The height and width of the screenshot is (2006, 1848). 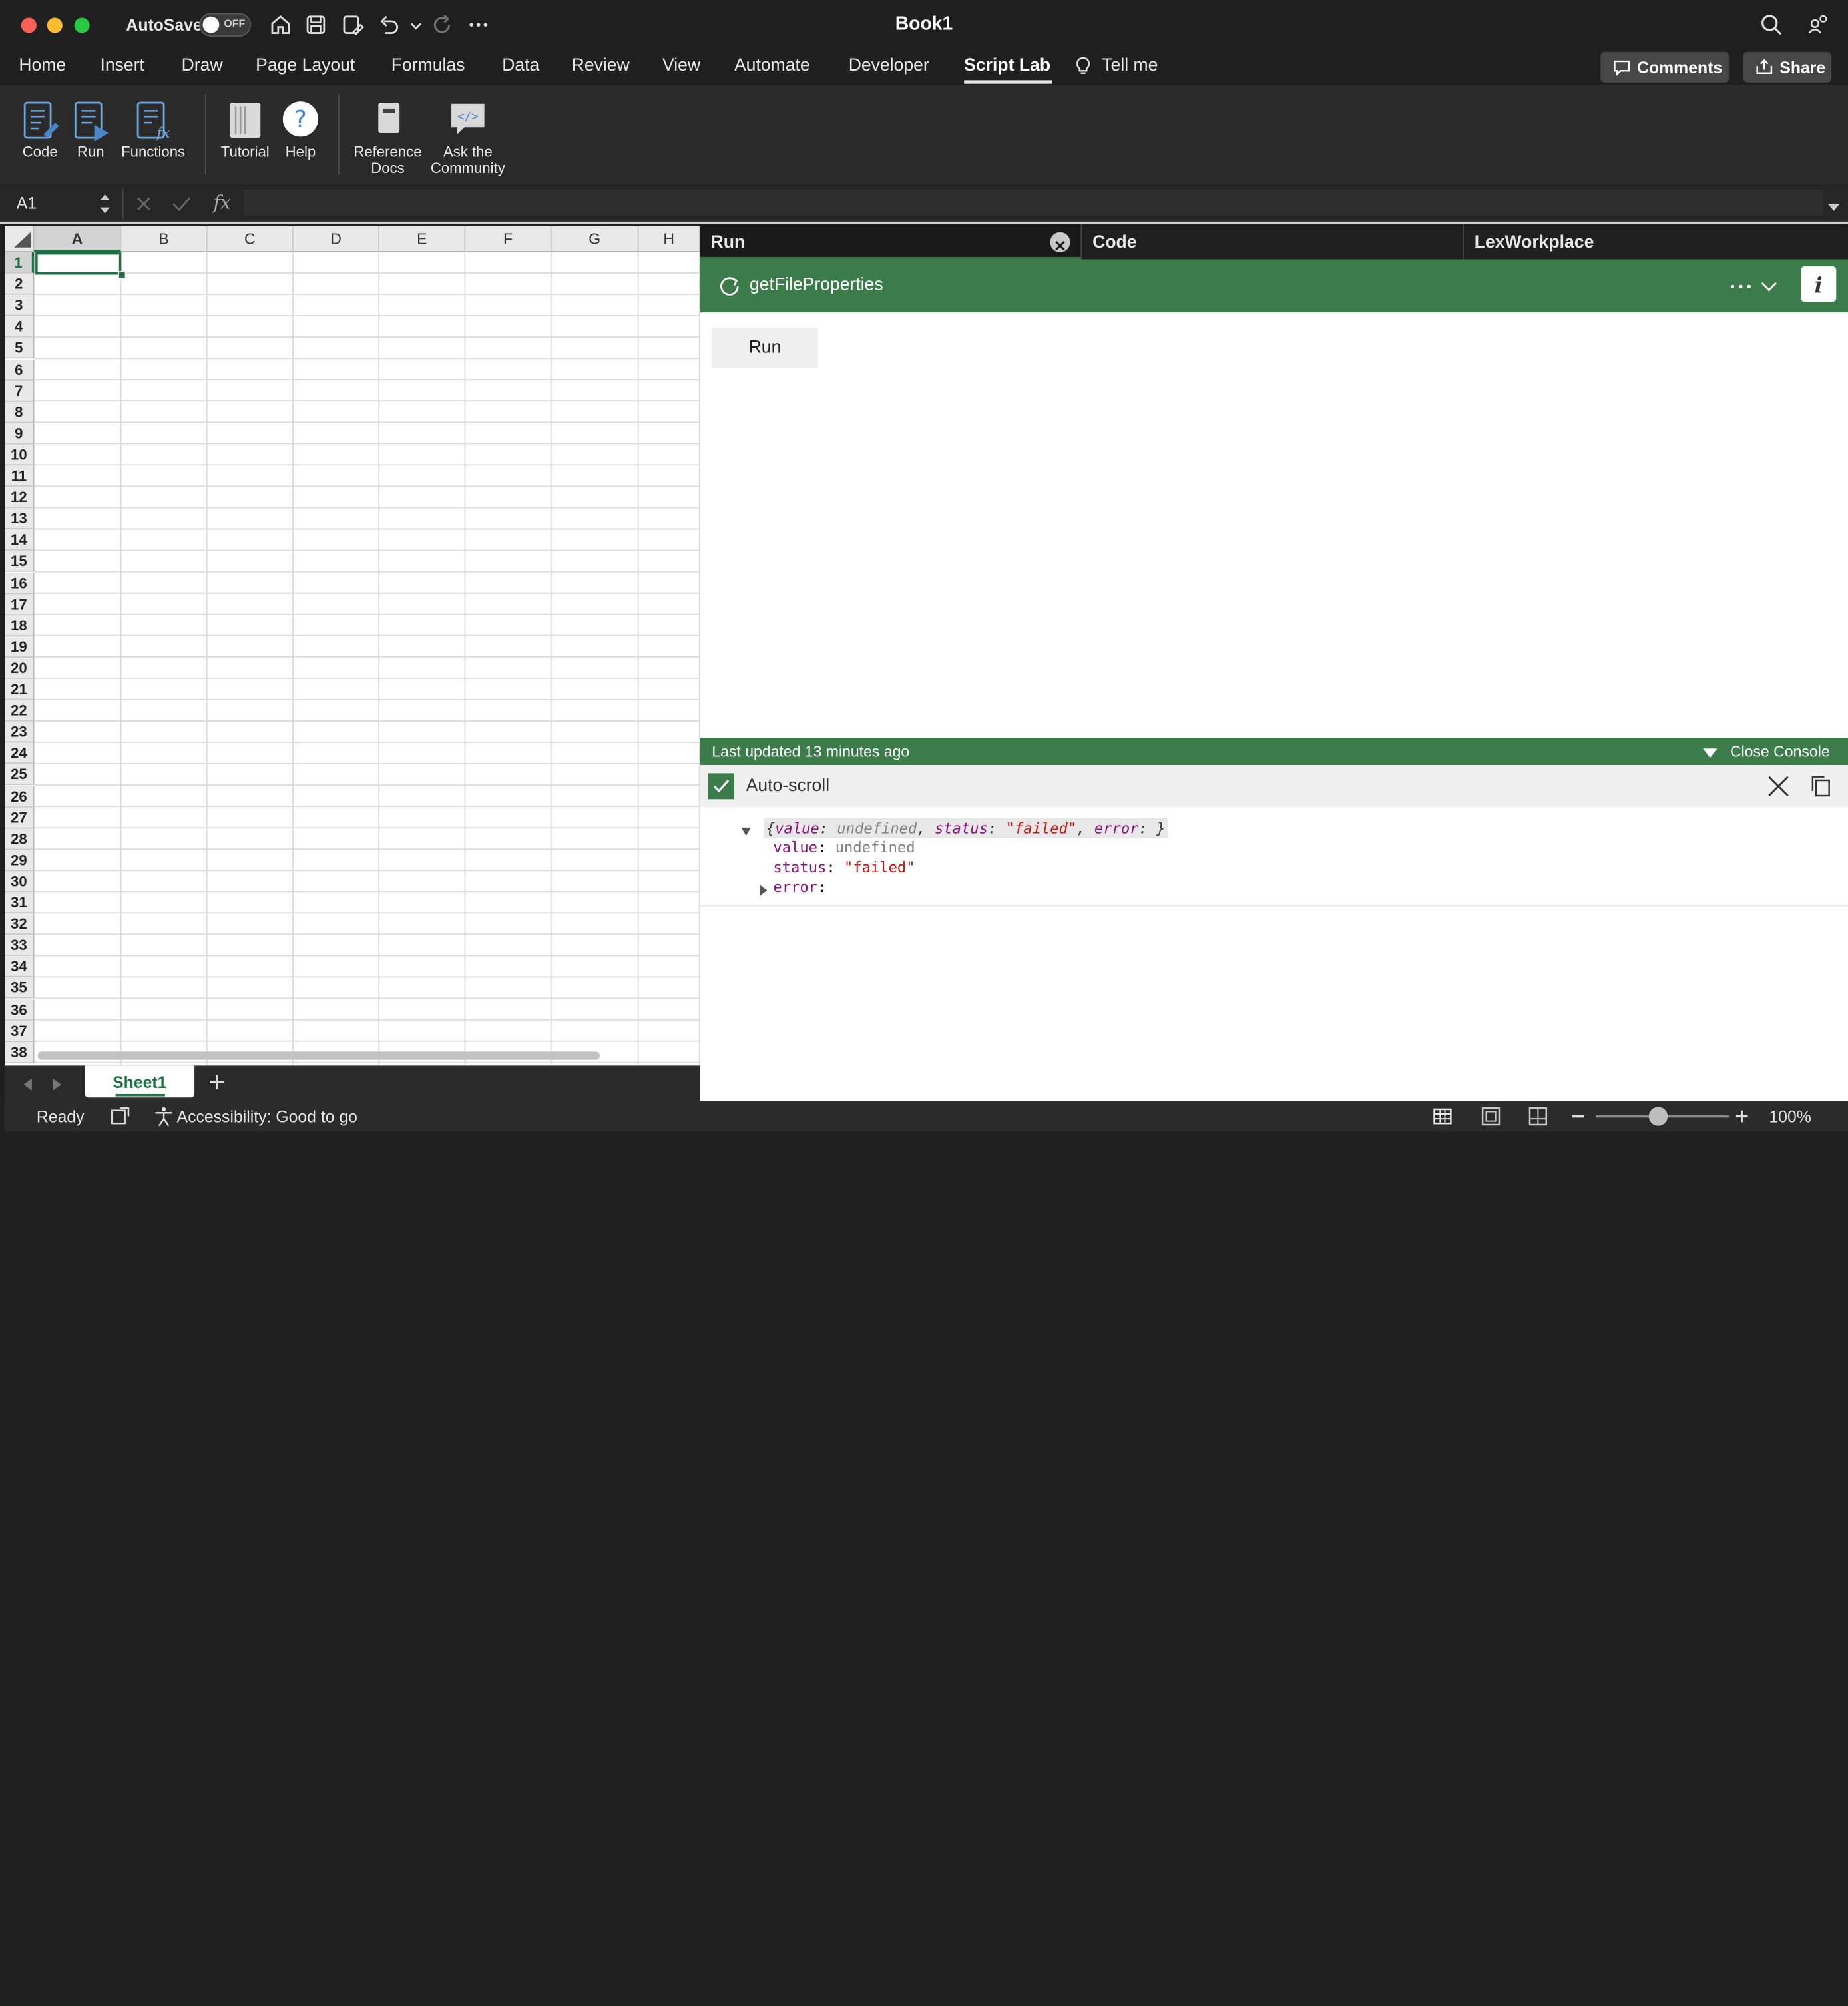 What do you see at coordinates (267, 1116) in the screenshot?
I see `accessibility-status: Accessibility: Good to go` at bounding box center [267, 1116].